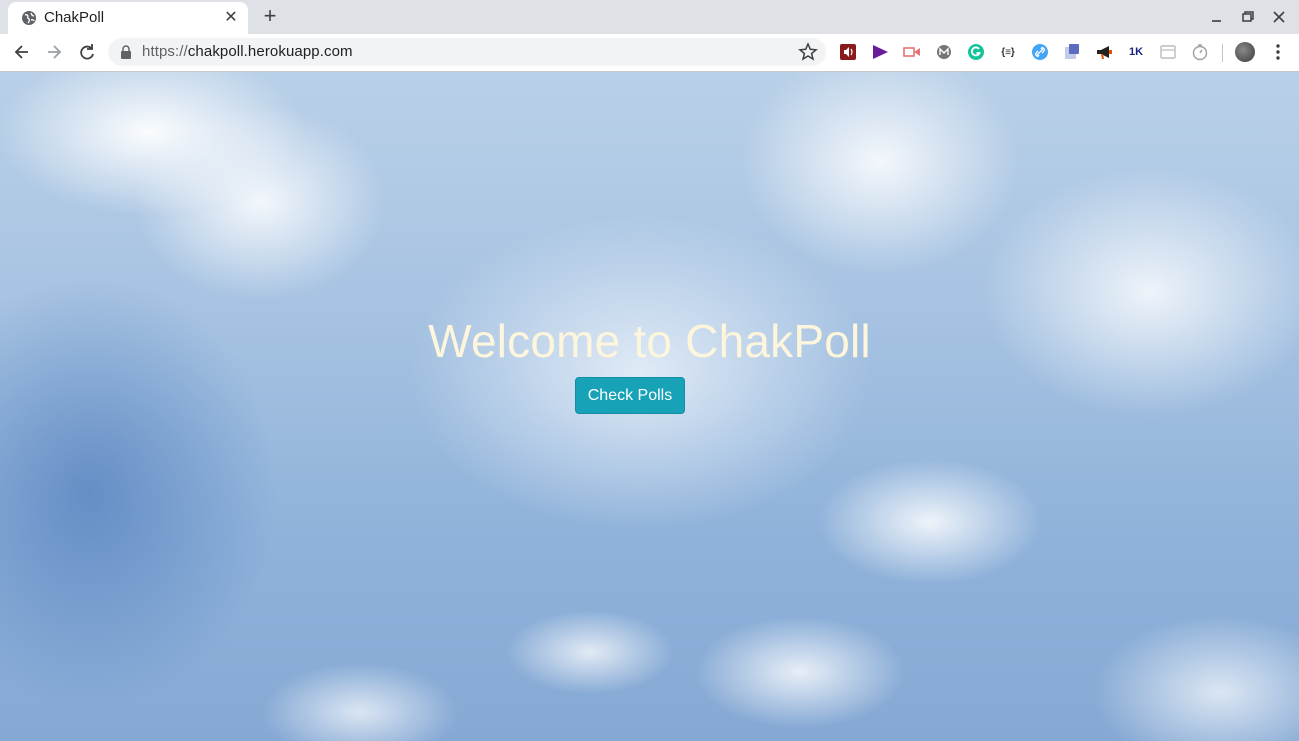  What do you see at coordinates (649, 341) in the screenshot?
I see `page-title: Welcome to ChakPoll` at bounding box center [649, 341].